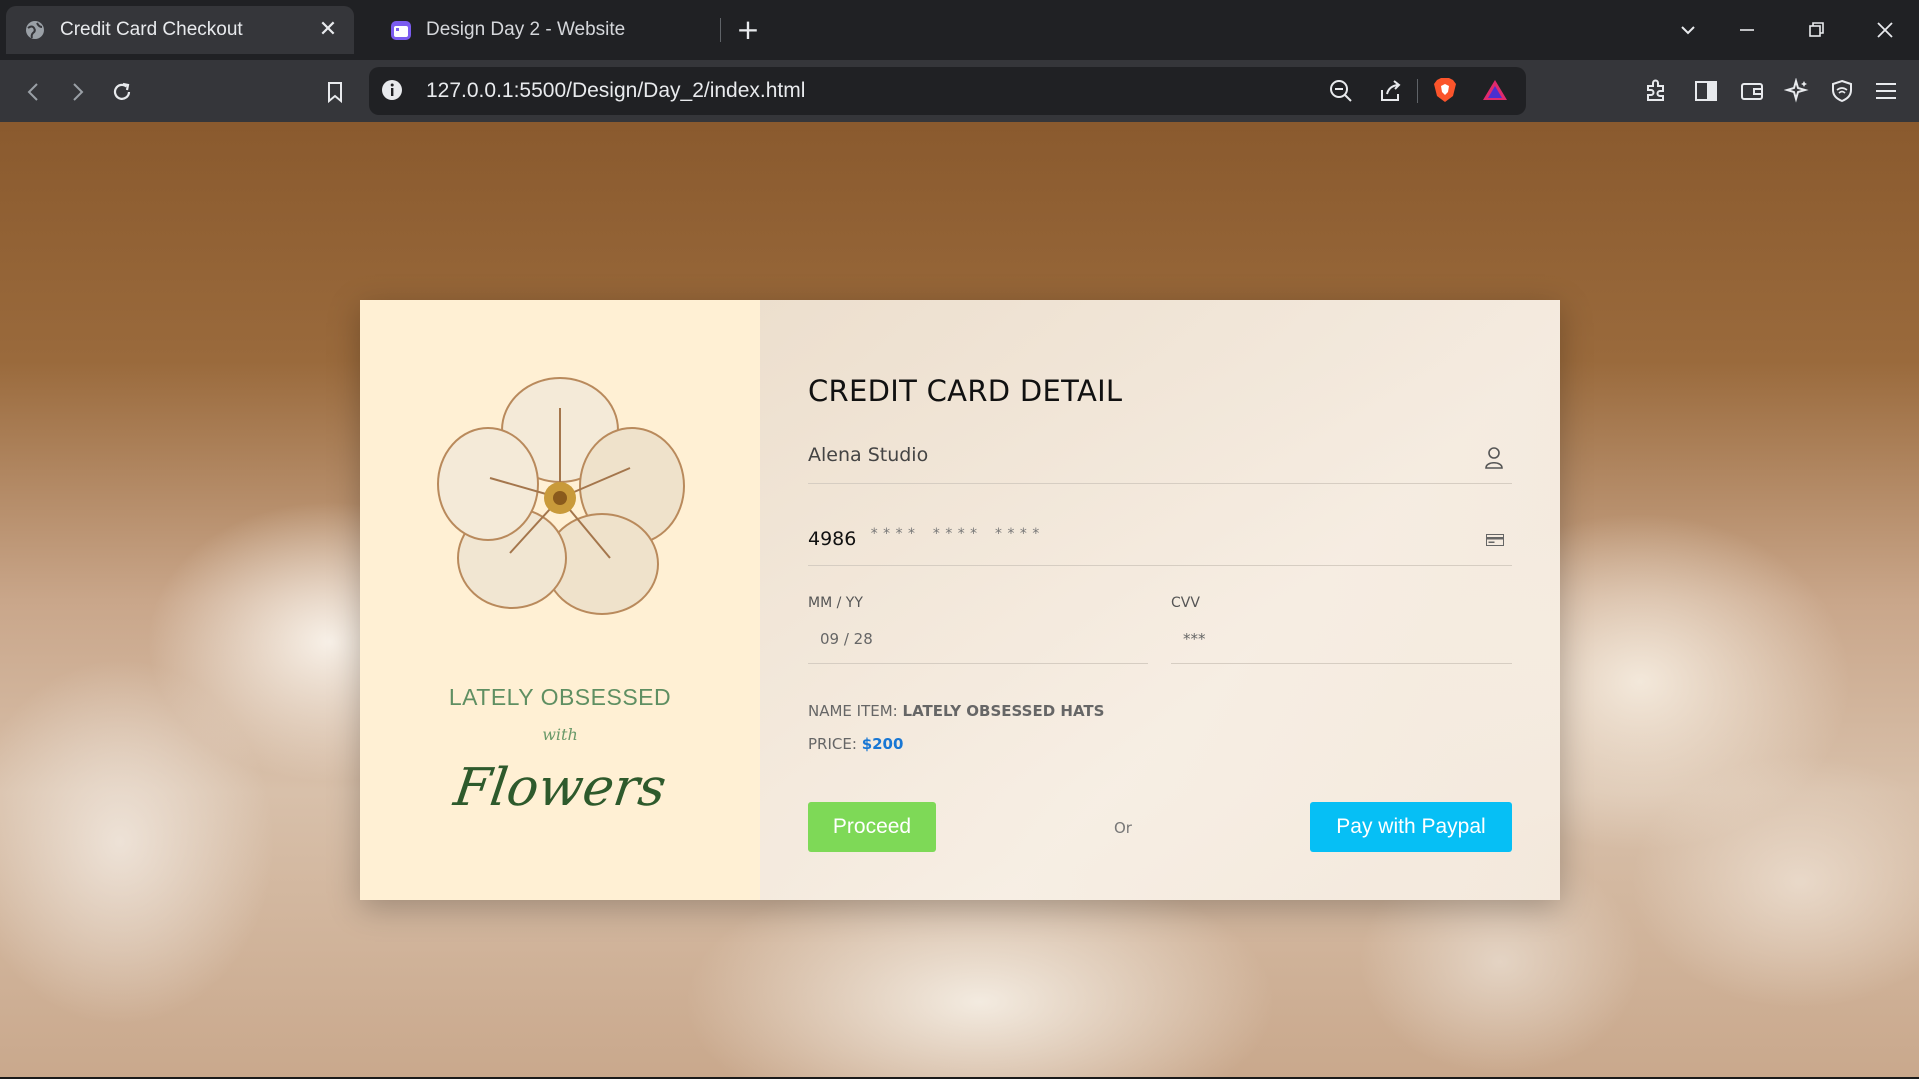 This screenshot has height=1079, width=1919. I want to click on price-label: PRICE:, so click(832, 744).